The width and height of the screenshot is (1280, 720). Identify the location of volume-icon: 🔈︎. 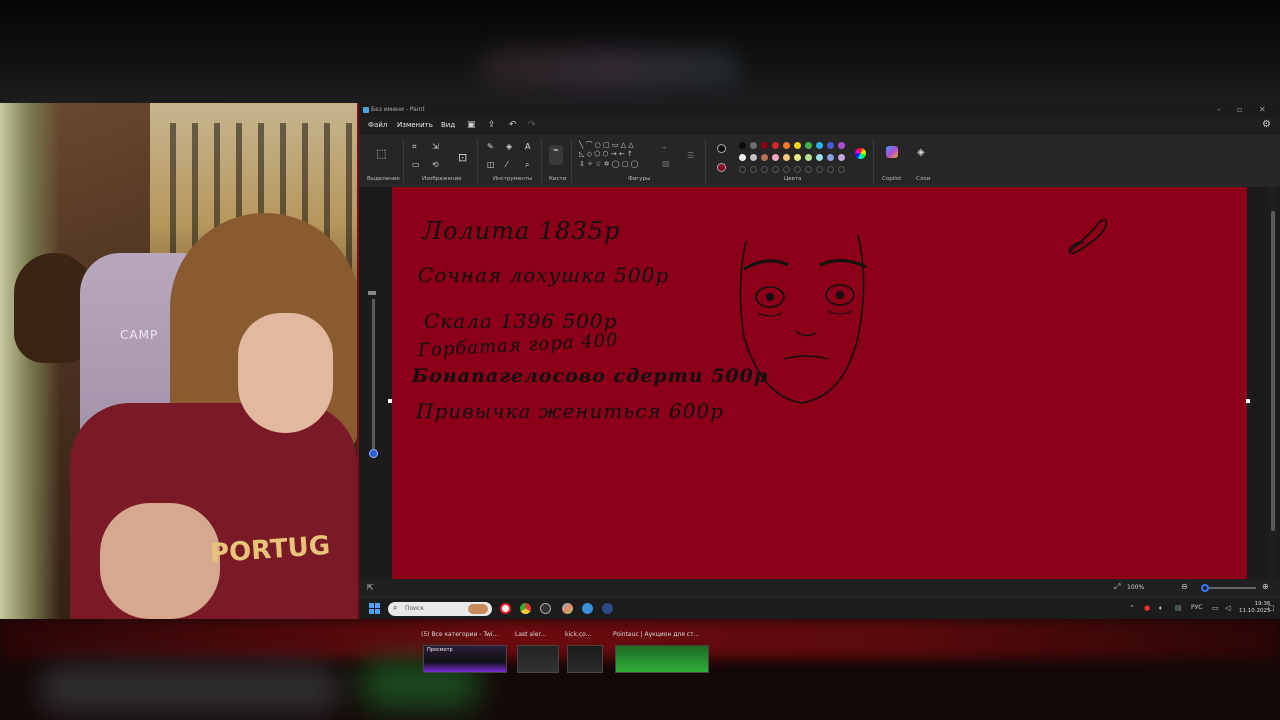
(1161, 608).